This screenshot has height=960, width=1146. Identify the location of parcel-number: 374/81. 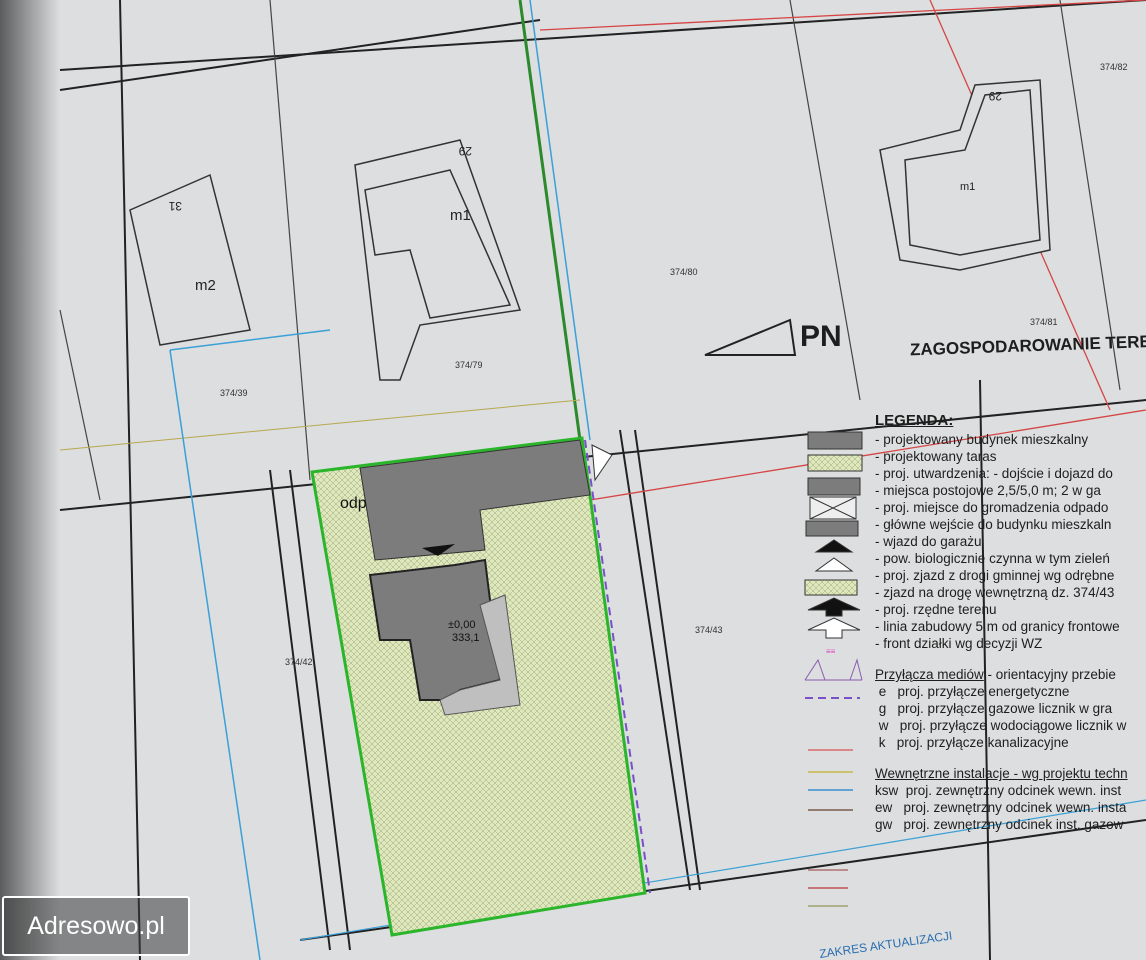
(1044, 322).